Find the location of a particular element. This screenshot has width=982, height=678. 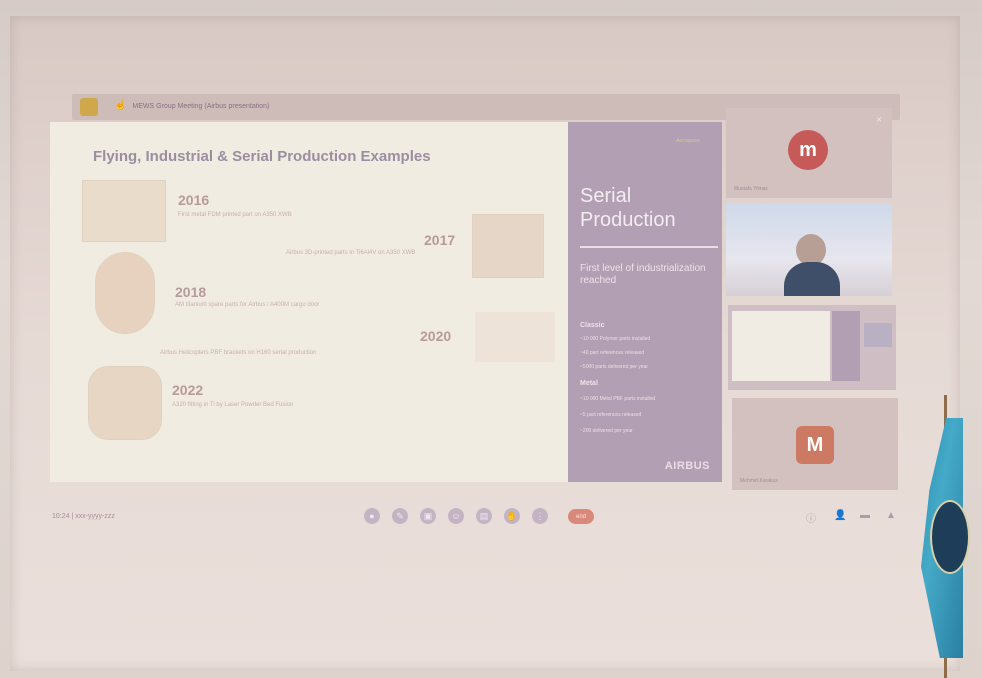

camera-icon: ✎ is located at coordinates (400, 516).